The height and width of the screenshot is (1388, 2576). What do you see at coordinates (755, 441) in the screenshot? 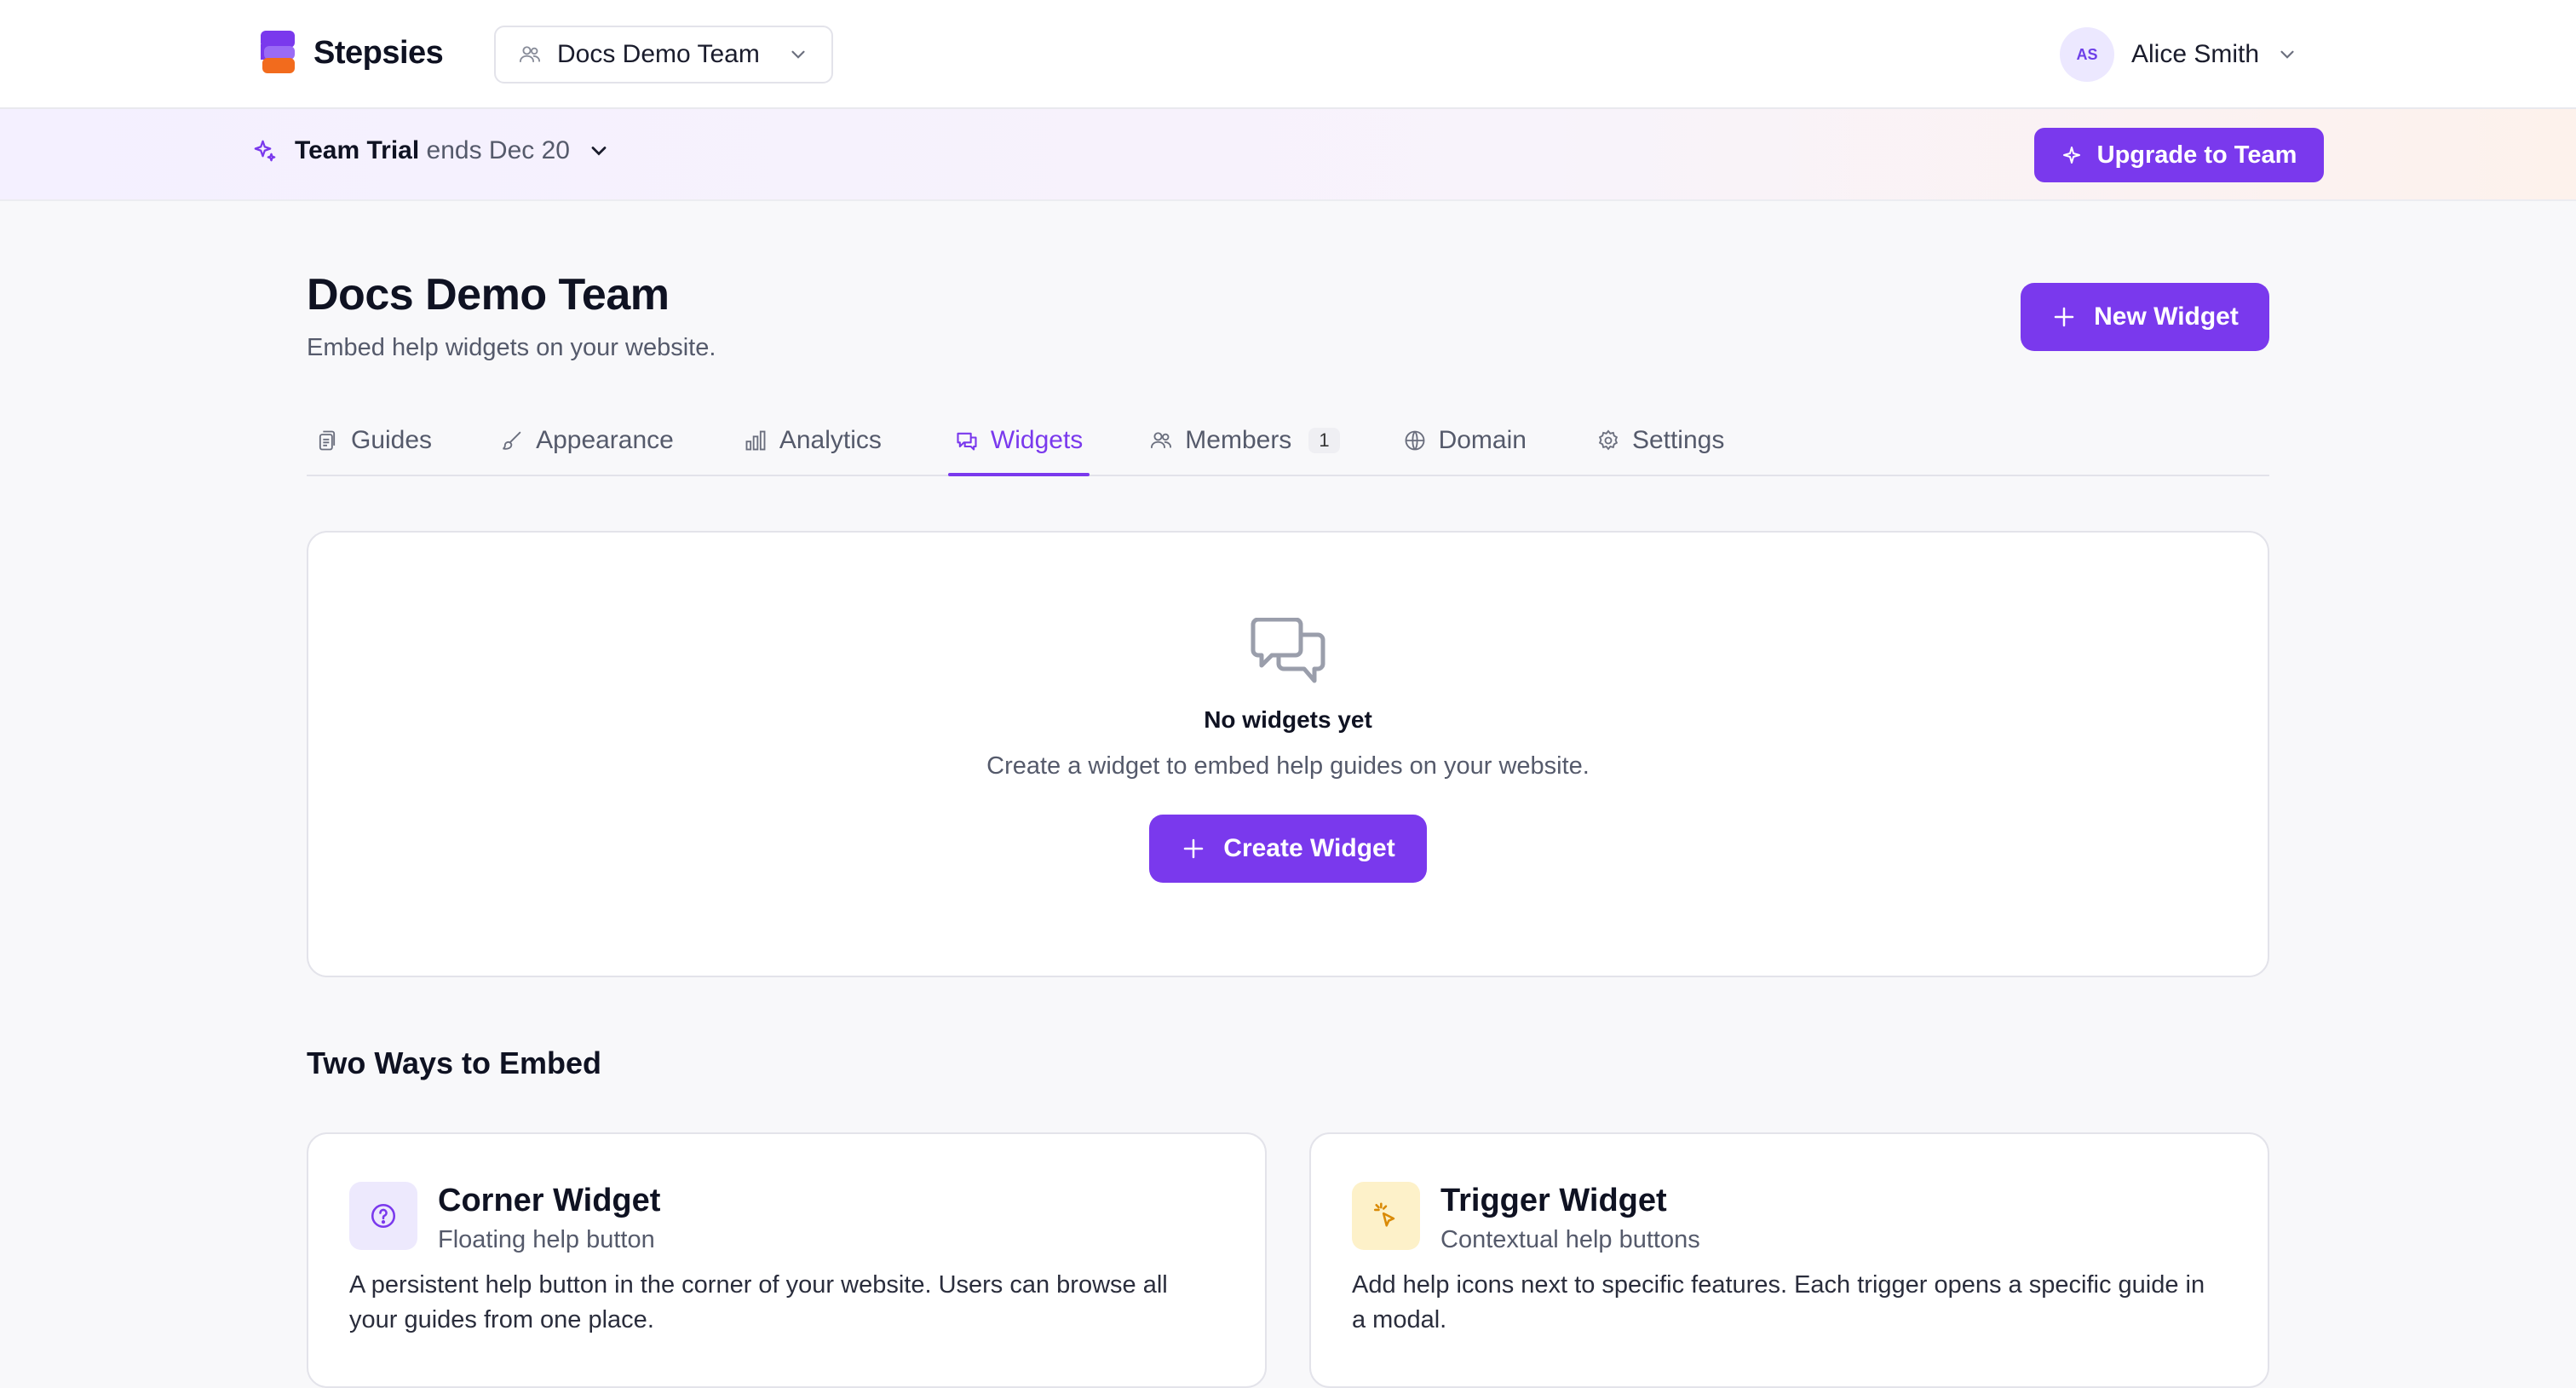
I see `bar-chart-icon` at bounding box center [755, 441].